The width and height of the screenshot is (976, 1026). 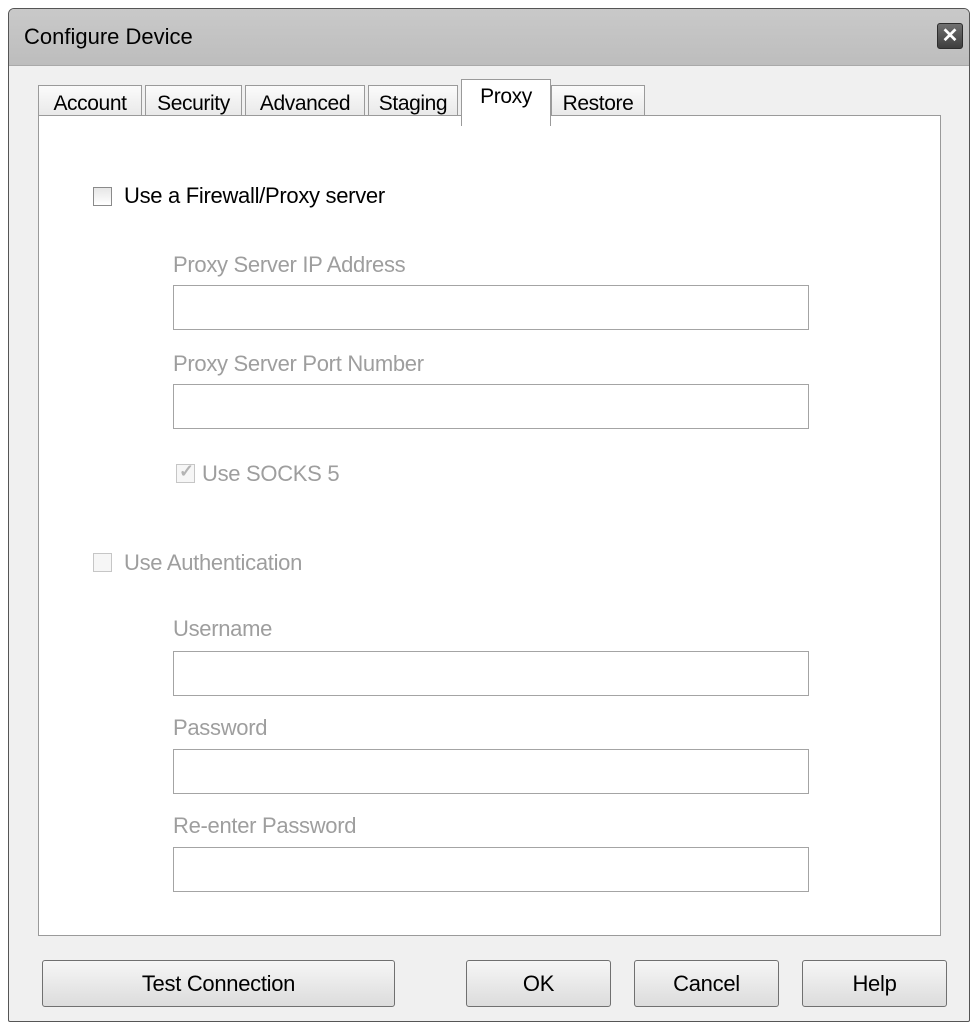 I want to click on dialog-title: Configure Device, so click(x=108, y=36).